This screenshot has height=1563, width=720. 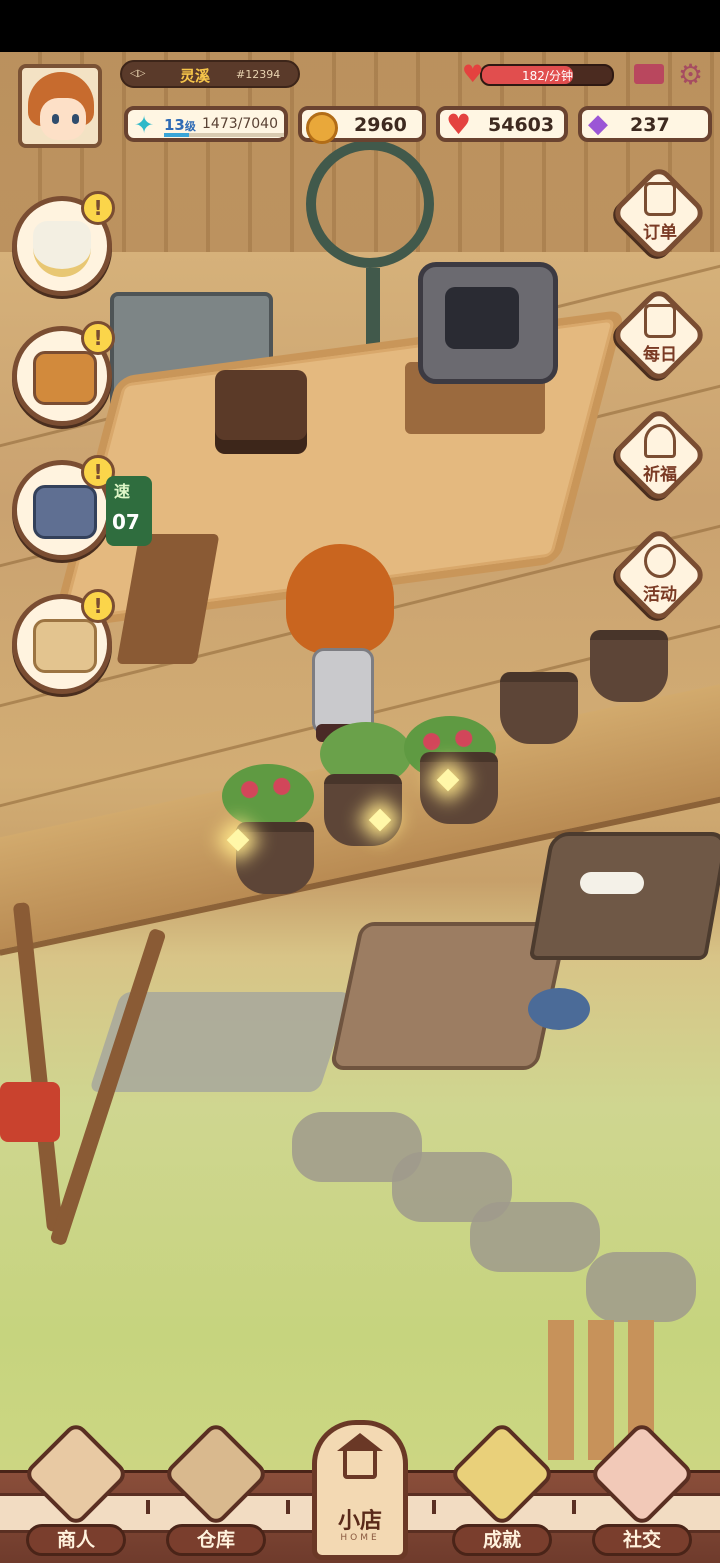 I want to click on order-book-icon, so click(x=660, y=199).